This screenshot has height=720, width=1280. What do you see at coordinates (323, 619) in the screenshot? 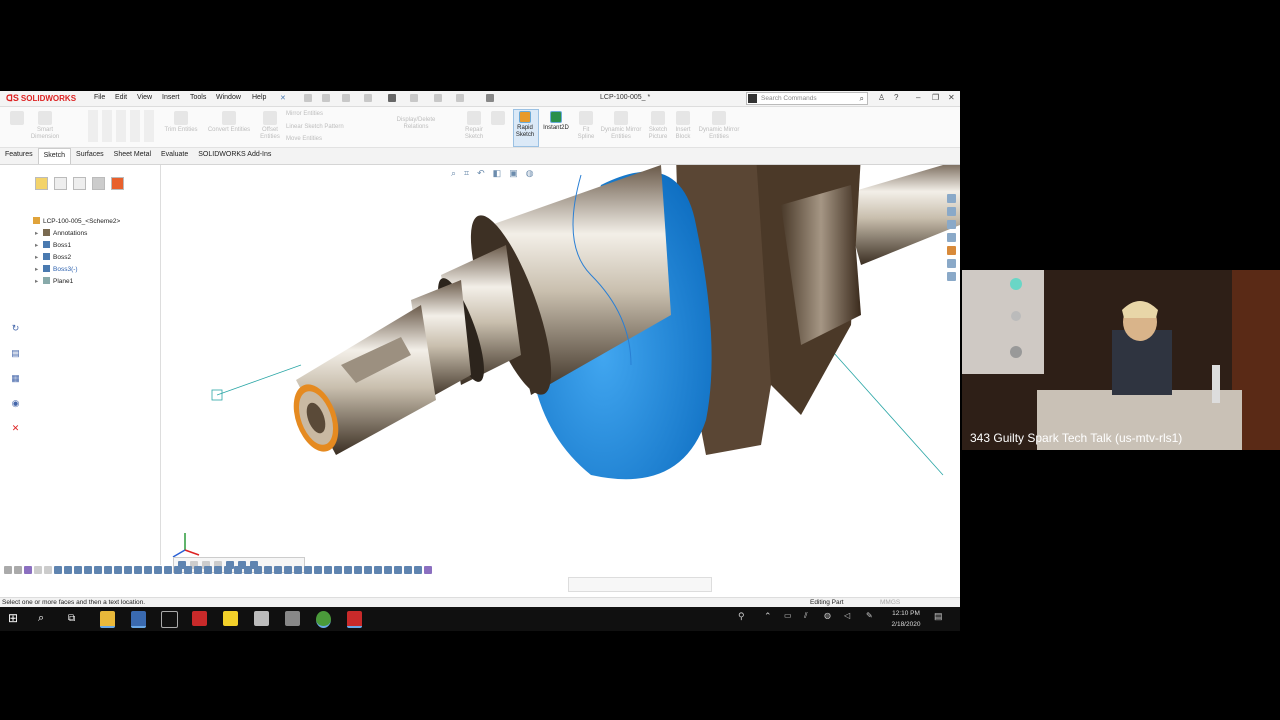
I see `chrome-icon` at bounding box center [323, 619].